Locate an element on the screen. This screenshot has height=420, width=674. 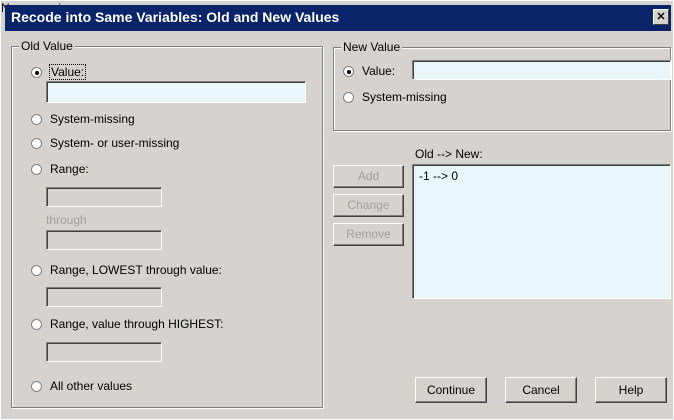
range-to-input is located at coordinates (104, 240).